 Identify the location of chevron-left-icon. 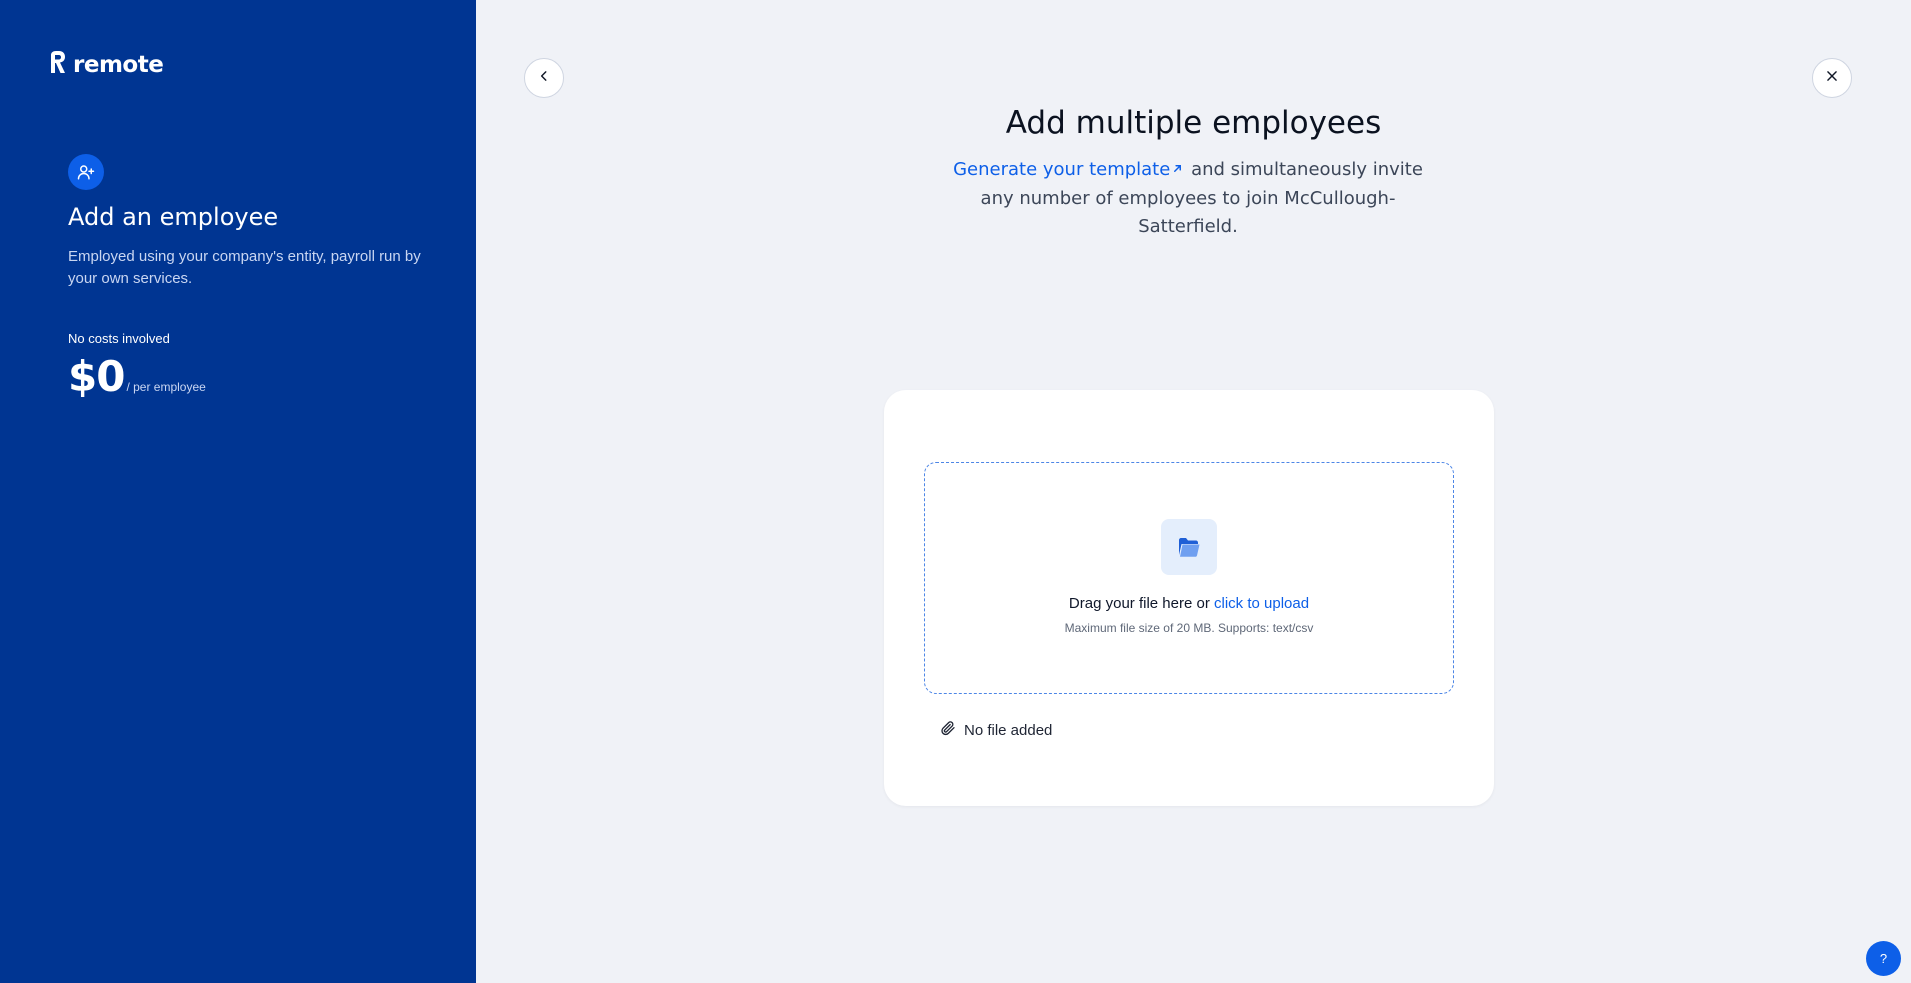
(544, 78).